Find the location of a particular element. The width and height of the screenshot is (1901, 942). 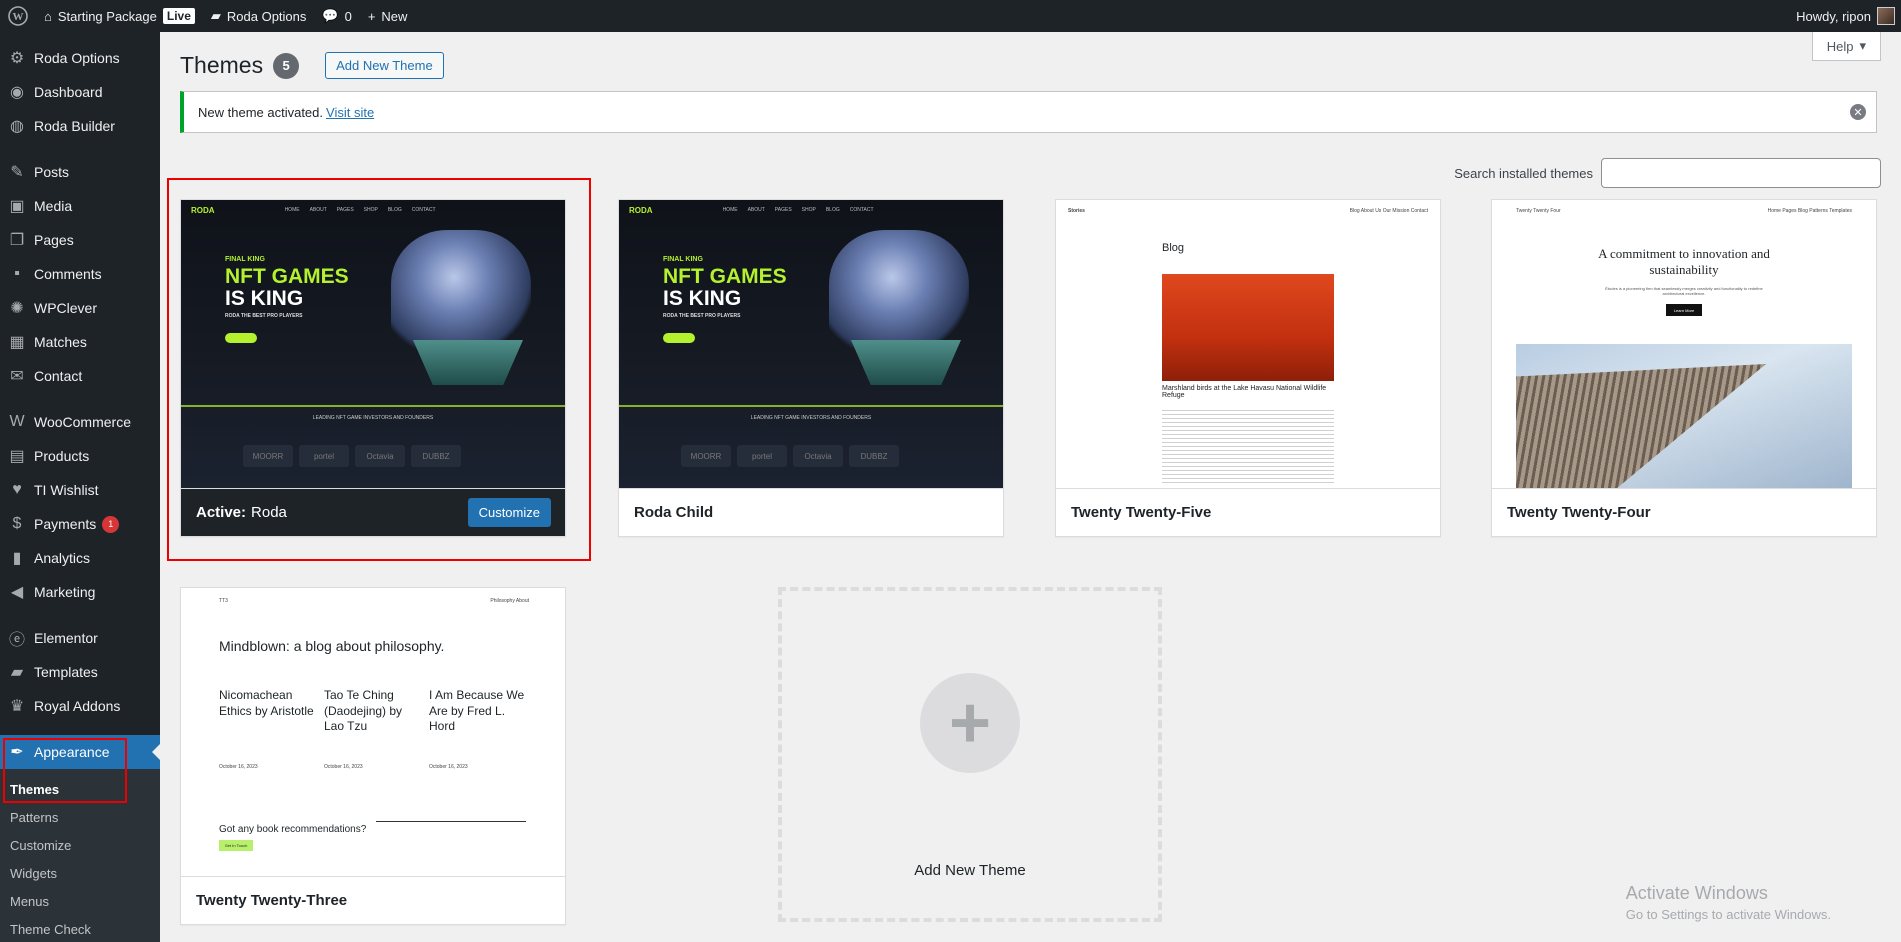

theme-name-bar: Twenty Twenty-Five is located at coordinates (1248, 512).